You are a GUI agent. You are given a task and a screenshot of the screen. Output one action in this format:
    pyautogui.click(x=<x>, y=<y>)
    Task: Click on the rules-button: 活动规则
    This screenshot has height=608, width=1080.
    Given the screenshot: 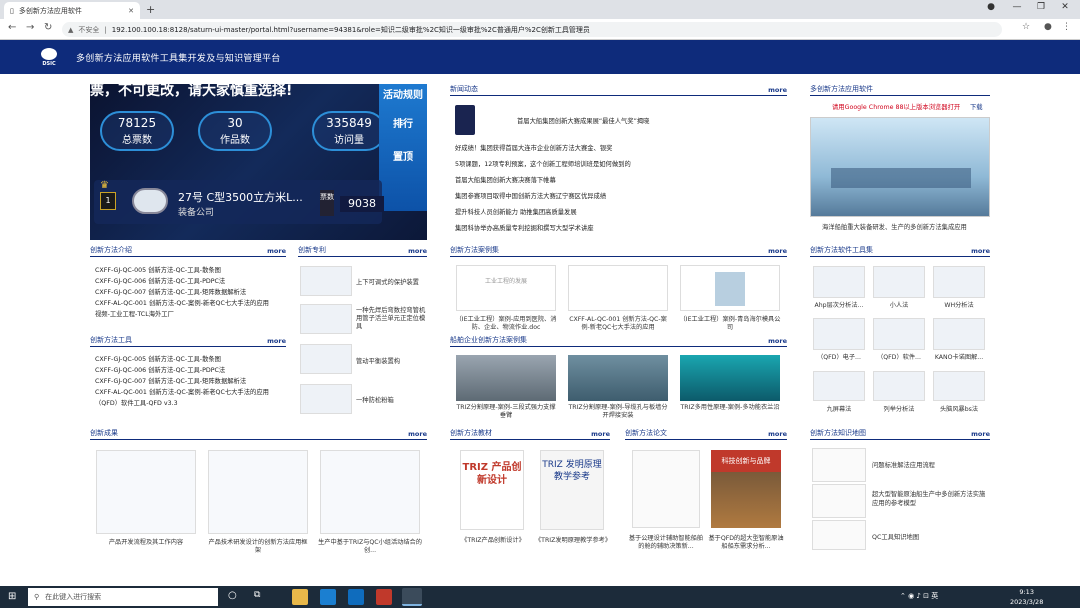 What is the action you would take?
    pyautogui.click(x=403, y=95)
    